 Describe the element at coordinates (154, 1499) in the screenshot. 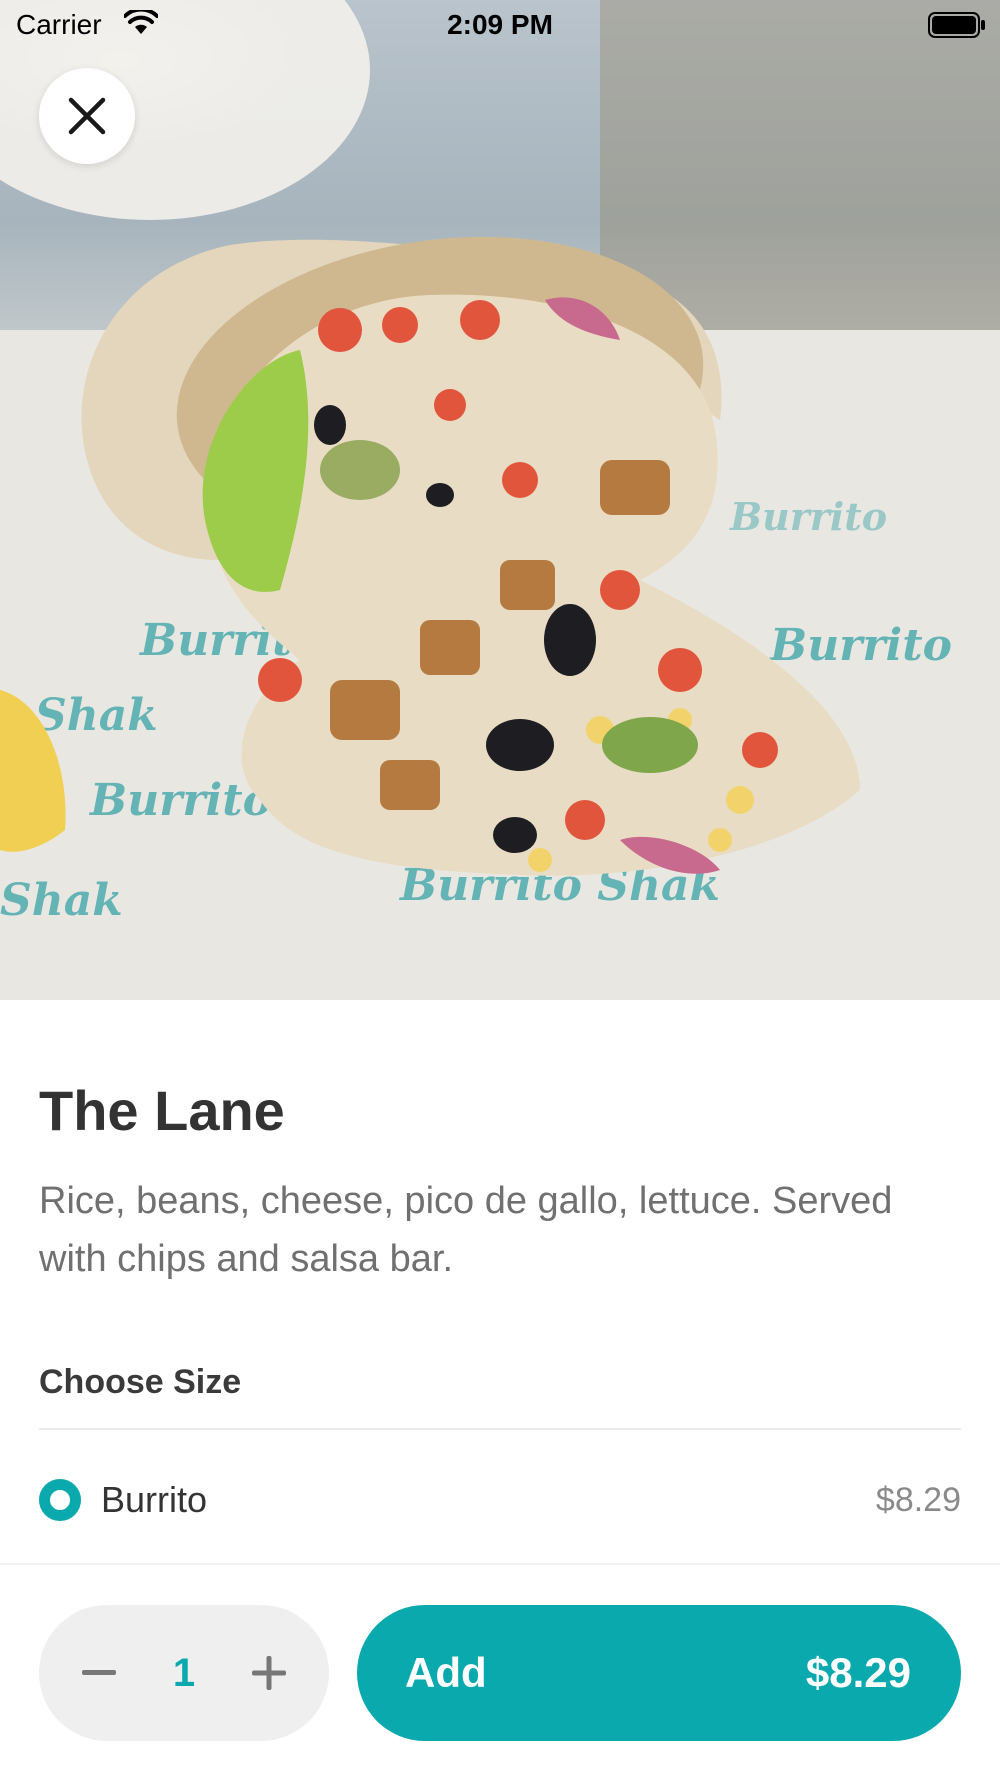

I see `size-option-label: Burrito` at that location.